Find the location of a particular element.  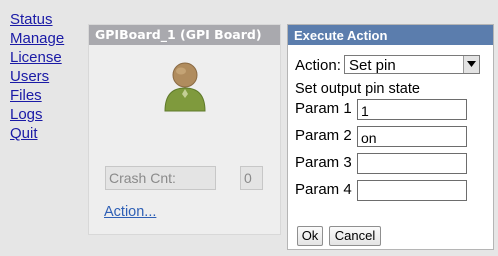

cancel-button: Cancel is located at coordinates (355, 236).